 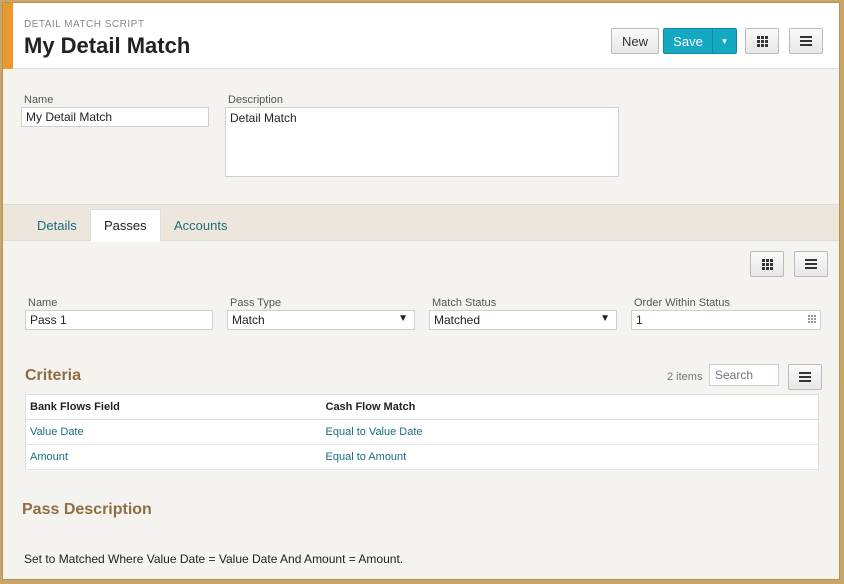 I want to click on pass-name-label: Name, so click(x=43, y=303).